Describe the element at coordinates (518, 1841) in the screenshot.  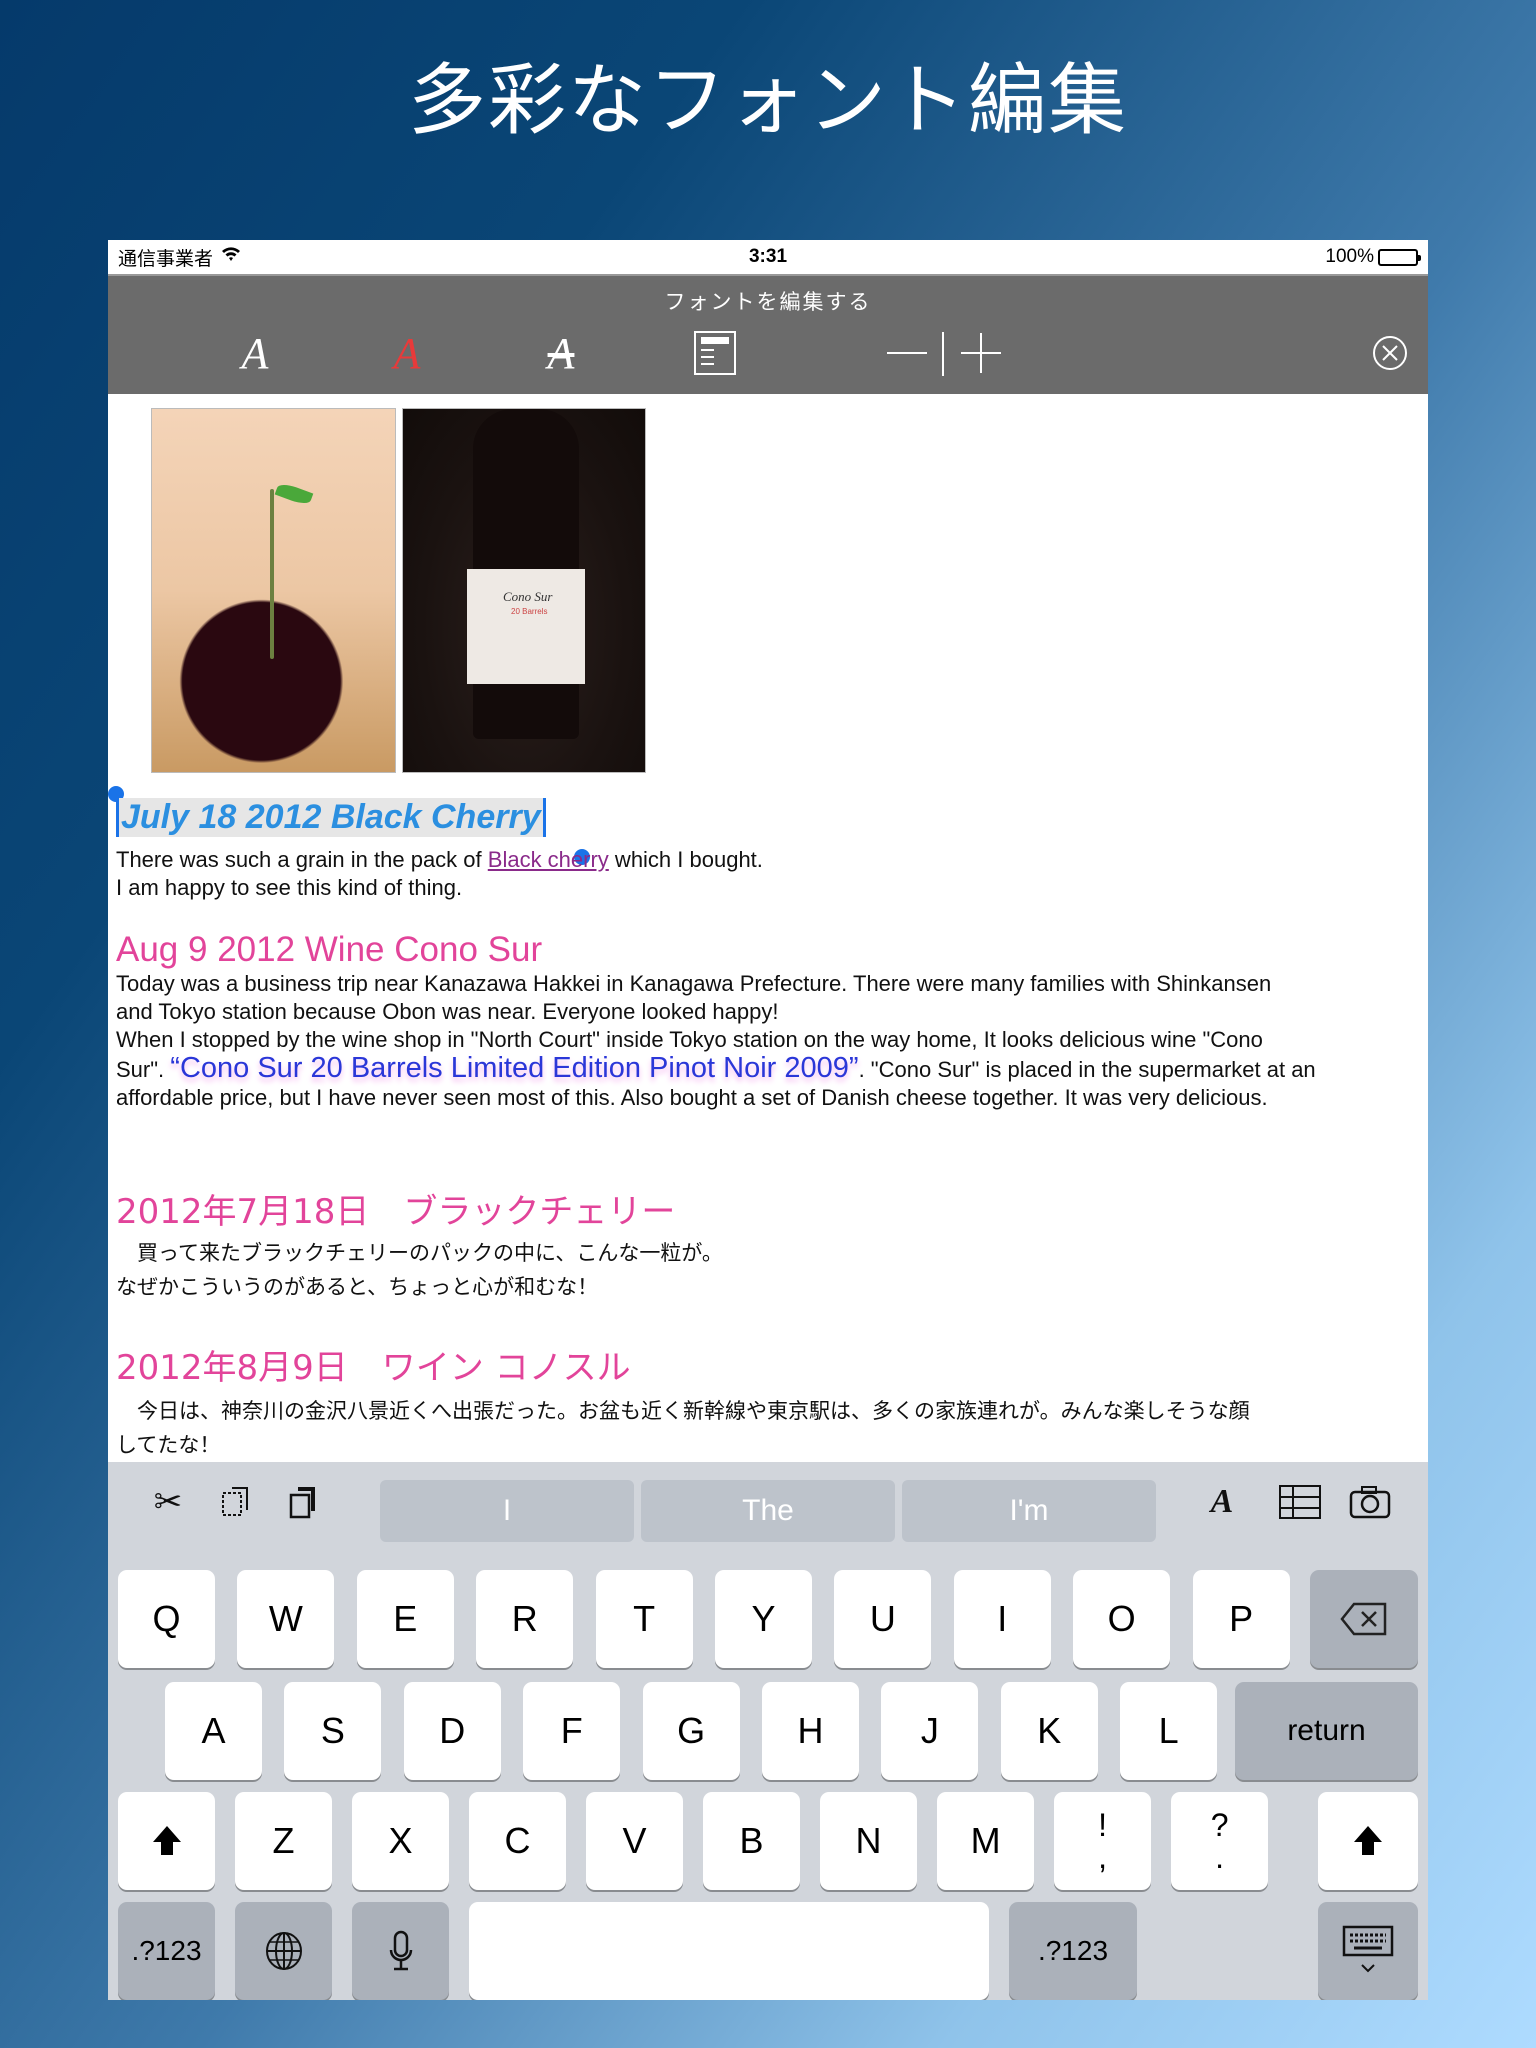
I see `key-c: C` at that location.